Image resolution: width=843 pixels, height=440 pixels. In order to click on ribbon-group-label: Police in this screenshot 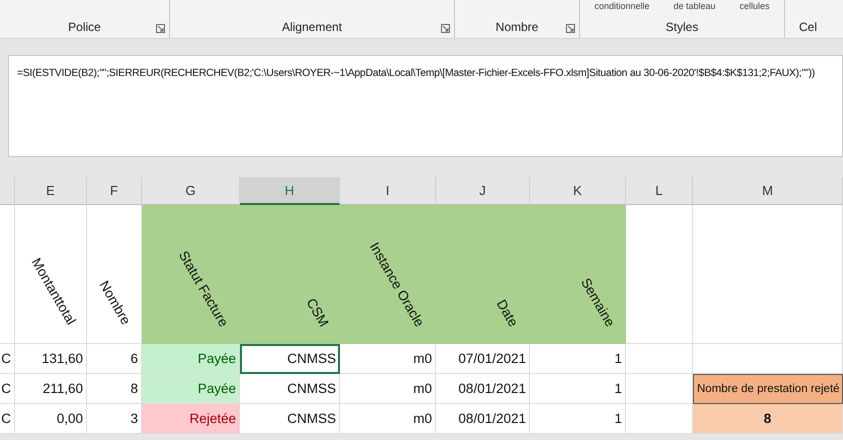, I will do `click(84, 27)`.